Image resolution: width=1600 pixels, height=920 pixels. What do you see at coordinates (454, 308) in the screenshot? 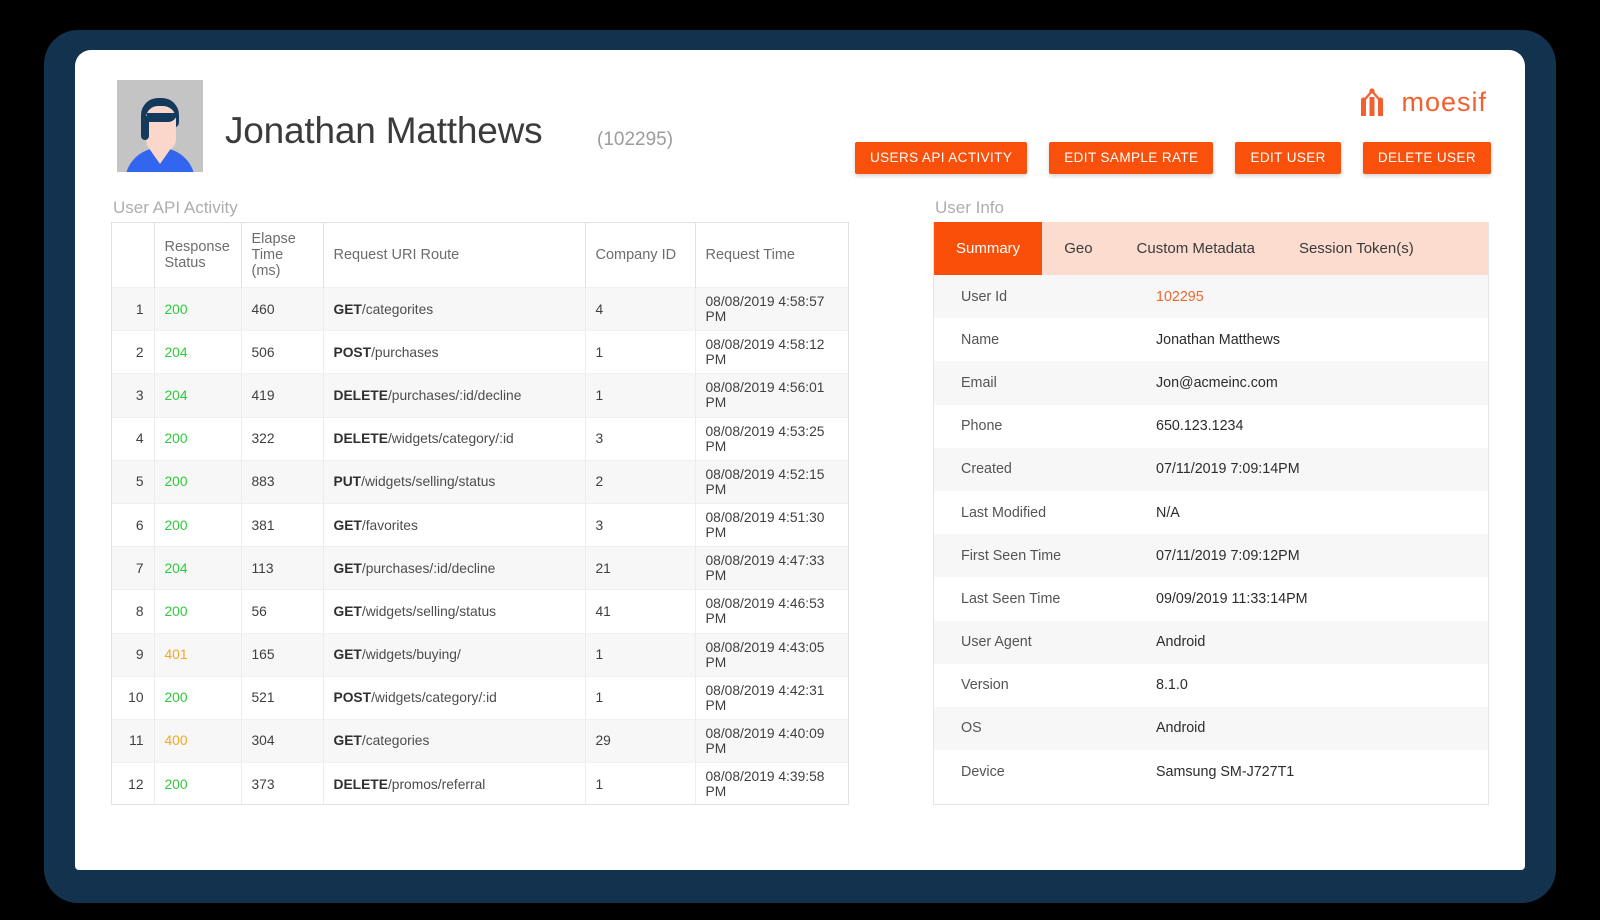
I see `cell-request-uri: GET/categorites` at bounding box center [454, 308].